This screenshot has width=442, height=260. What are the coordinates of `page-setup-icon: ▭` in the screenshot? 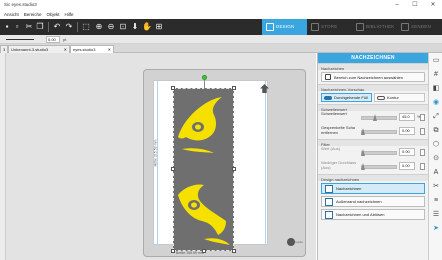 It's located at (436, 61).